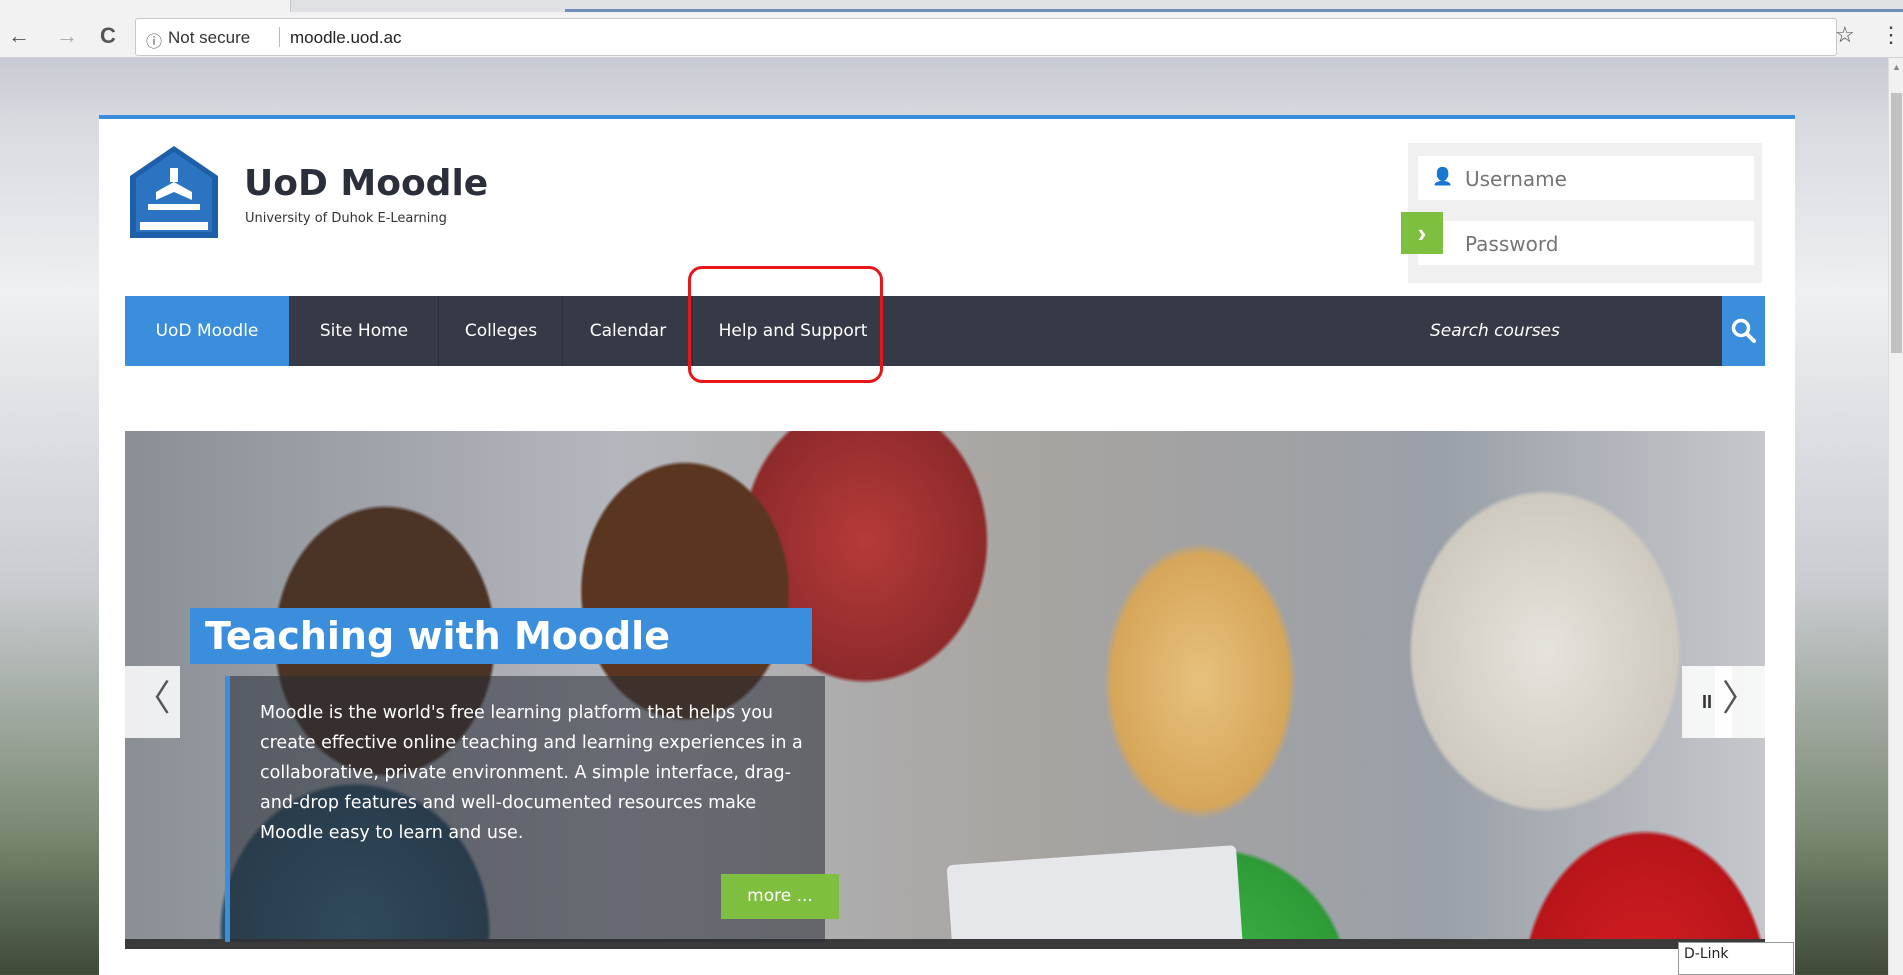 The image size is (1903, 975). What do you see at coordinates (154, 40) in the screenshot?
I see `info-icon: ⓘ` at bounding box center [154, 40].